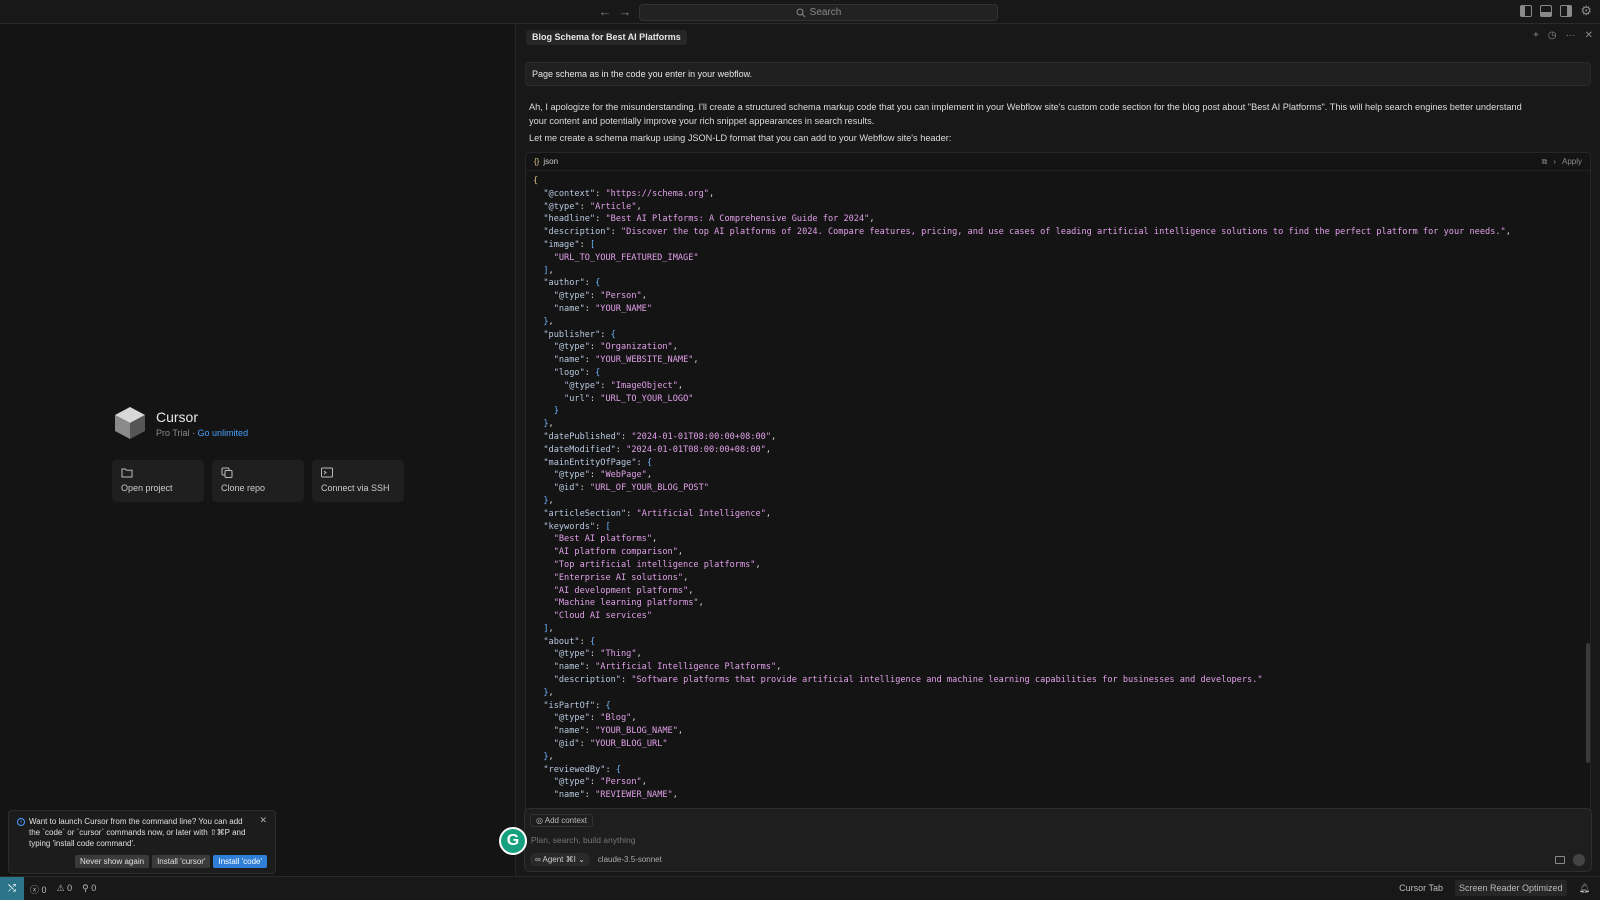  I want to click on agent-mode-select: ∞ Agent ⌘I ⌄, so click(560, 859).